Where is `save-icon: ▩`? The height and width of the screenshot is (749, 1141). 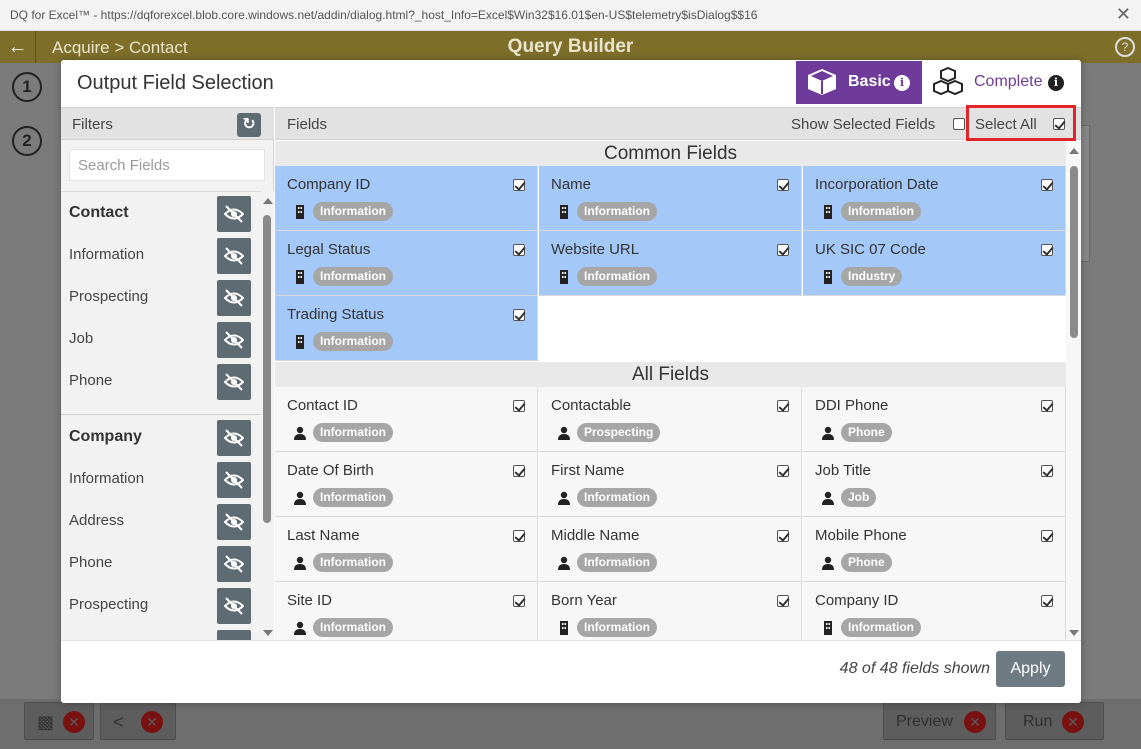 save-icon: ▩ is located at coordinates (46, 722).